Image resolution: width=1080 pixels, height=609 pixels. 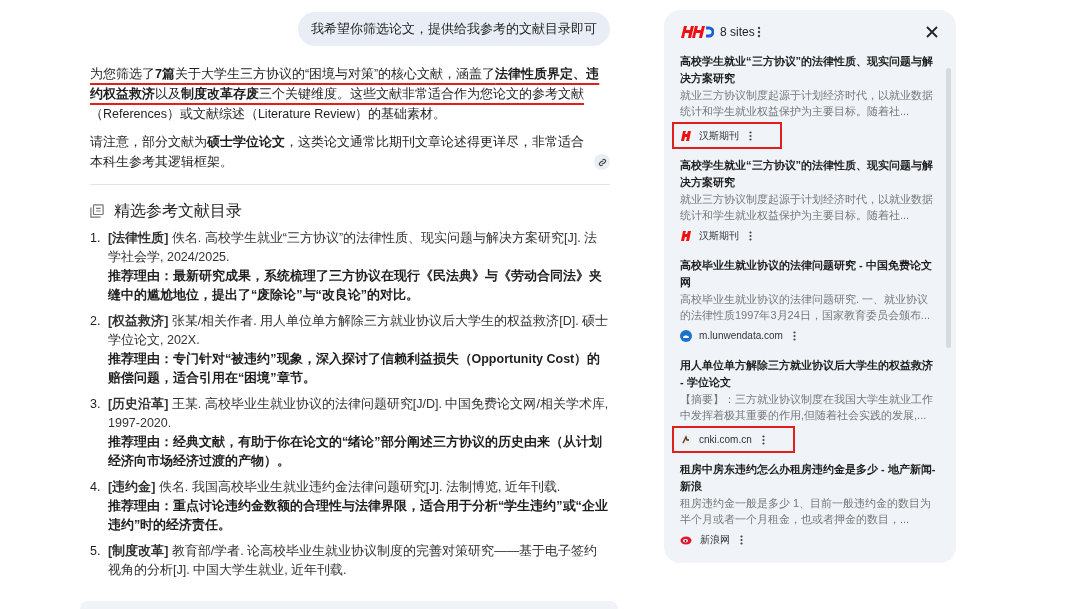 I want to click on reference-citation: [权益救济] 张某/相关作者. 用人单位单方解除三方就业协议后大学生的权益救济[D]. 硕士学位论文, 202X., so click(x=359, y=331).